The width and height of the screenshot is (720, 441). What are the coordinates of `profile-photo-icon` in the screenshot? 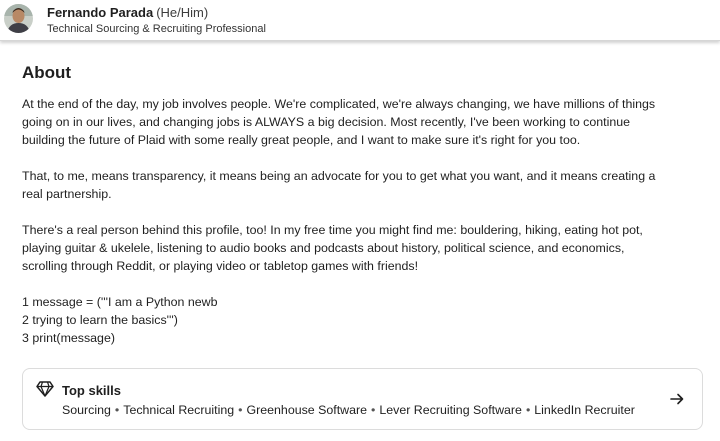 It's located at (18, 18).